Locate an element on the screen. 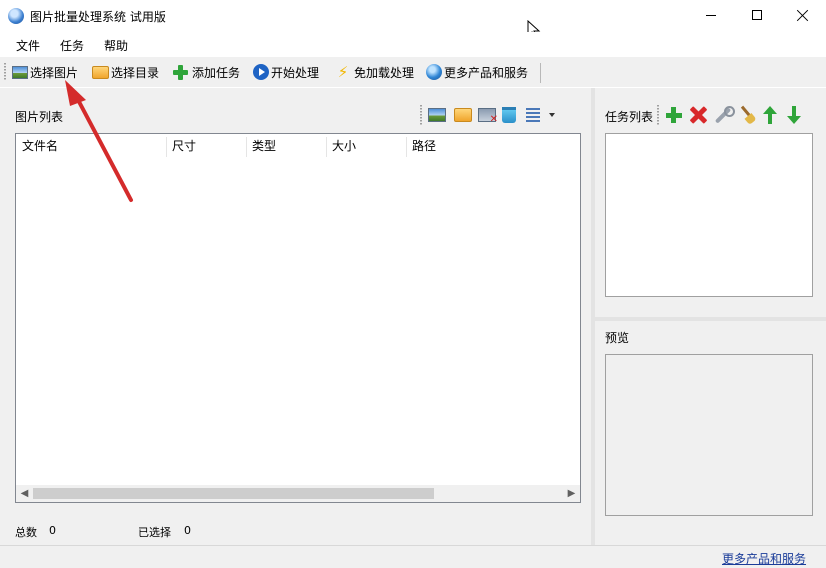 This screenshot has height=568, width=826. column-dimensions: 尺寸 is located at coordinates (206, 146).